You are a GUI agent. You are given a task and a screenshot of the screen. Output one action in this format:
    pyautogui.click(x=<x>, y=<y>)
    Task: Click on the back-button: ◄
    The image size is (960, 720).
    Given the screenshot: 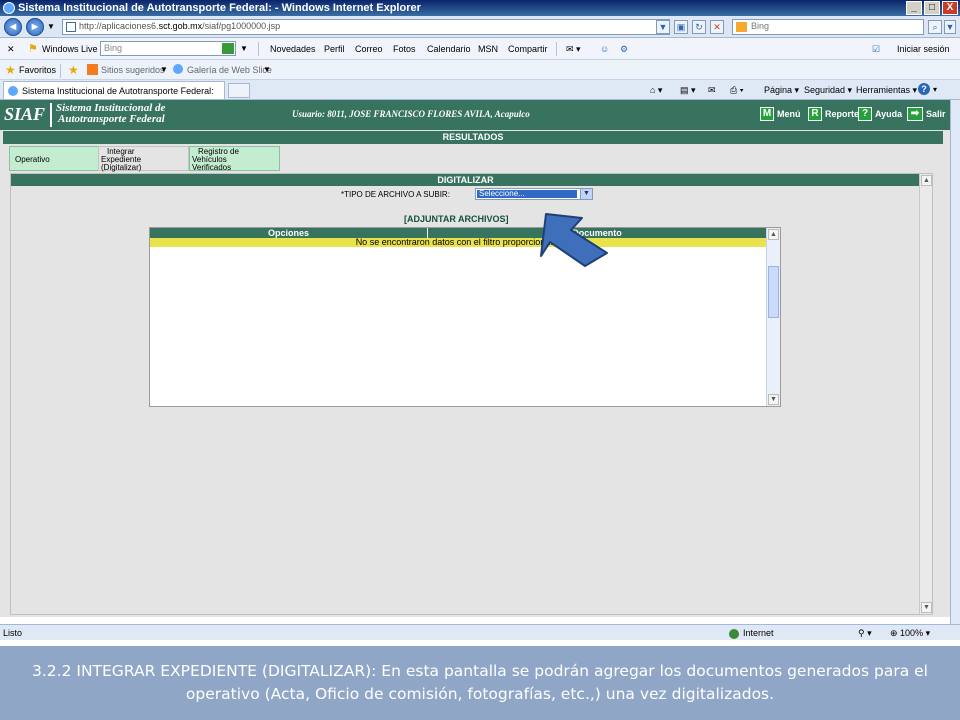 What is the action you would take?
    pyautogui.click(x=13, y=27)
    